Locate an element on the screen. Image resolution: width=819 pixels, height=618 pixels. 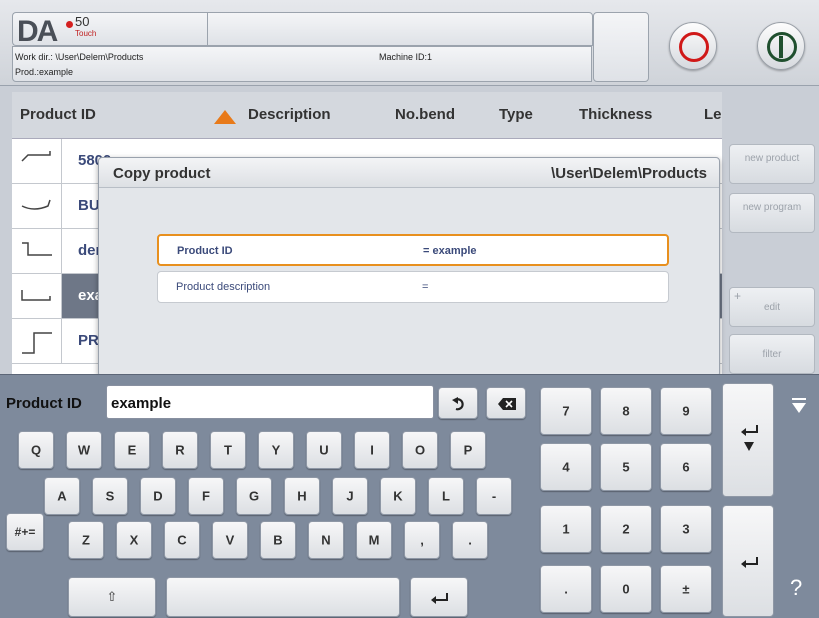
logo-box: DA 50 Touch is located at coordinates (110, 30).